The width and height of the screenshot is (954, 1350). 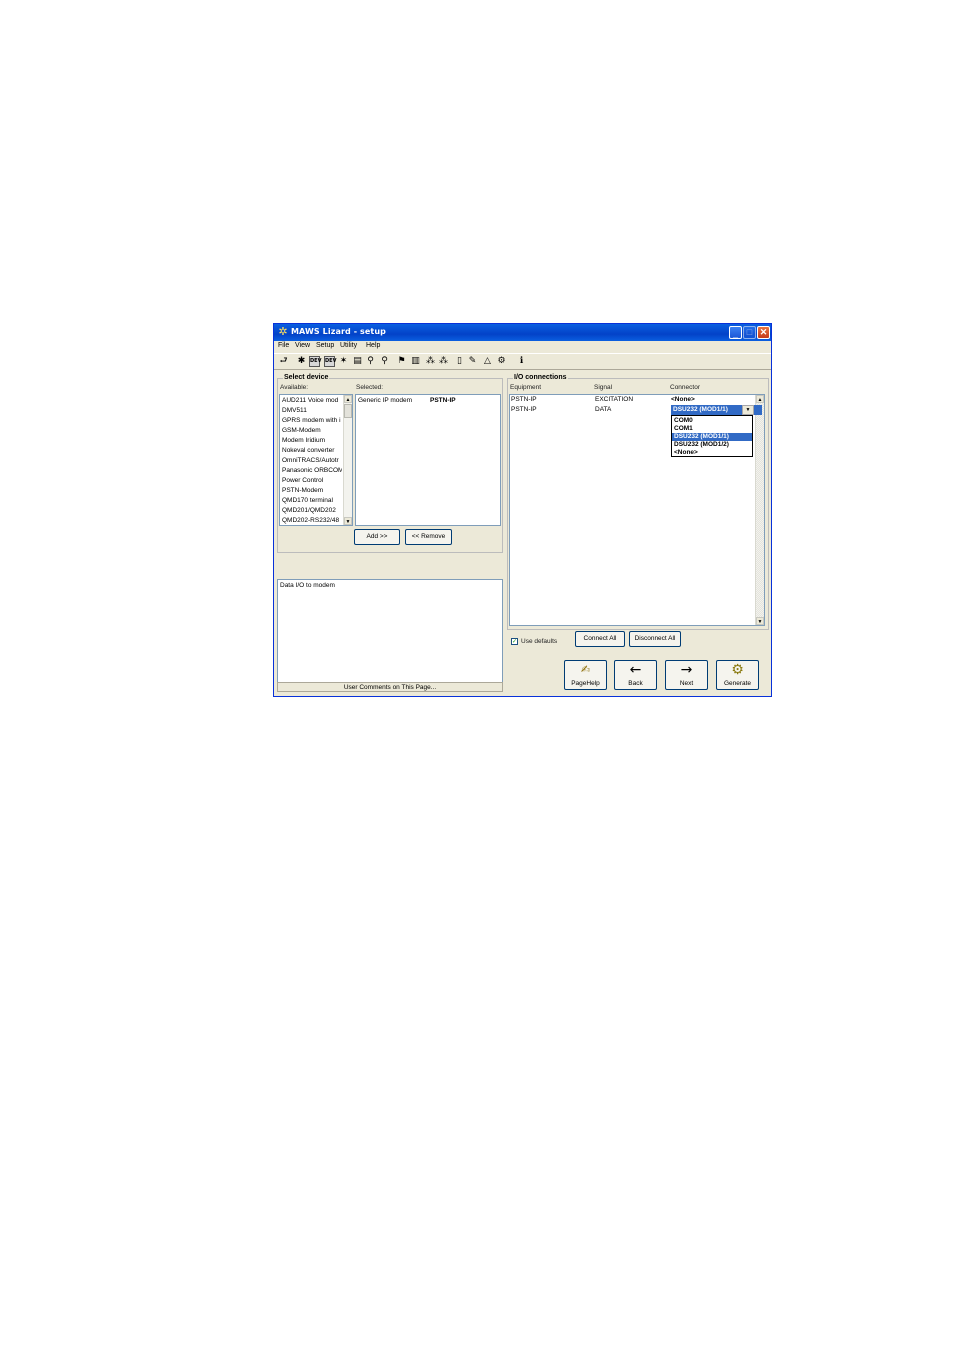 I want to click on back-label: Back, so click(x=635, y=683).